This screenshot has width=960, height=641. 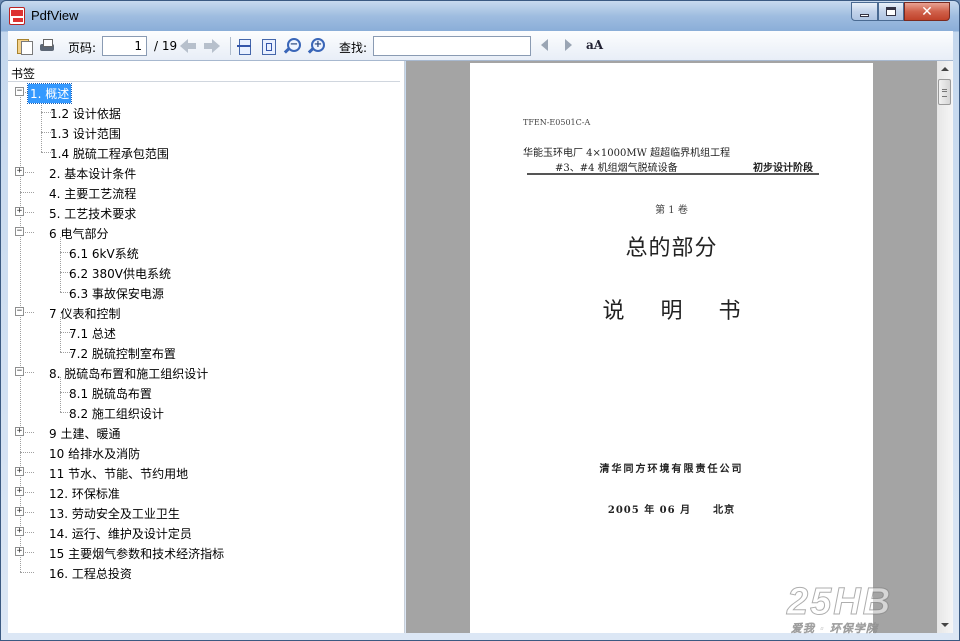 What do you see at coordinates (203, 132) in the screenshot?
I see `bookmark-item: 1.3 设计范围` at bounding box center [203, 132].